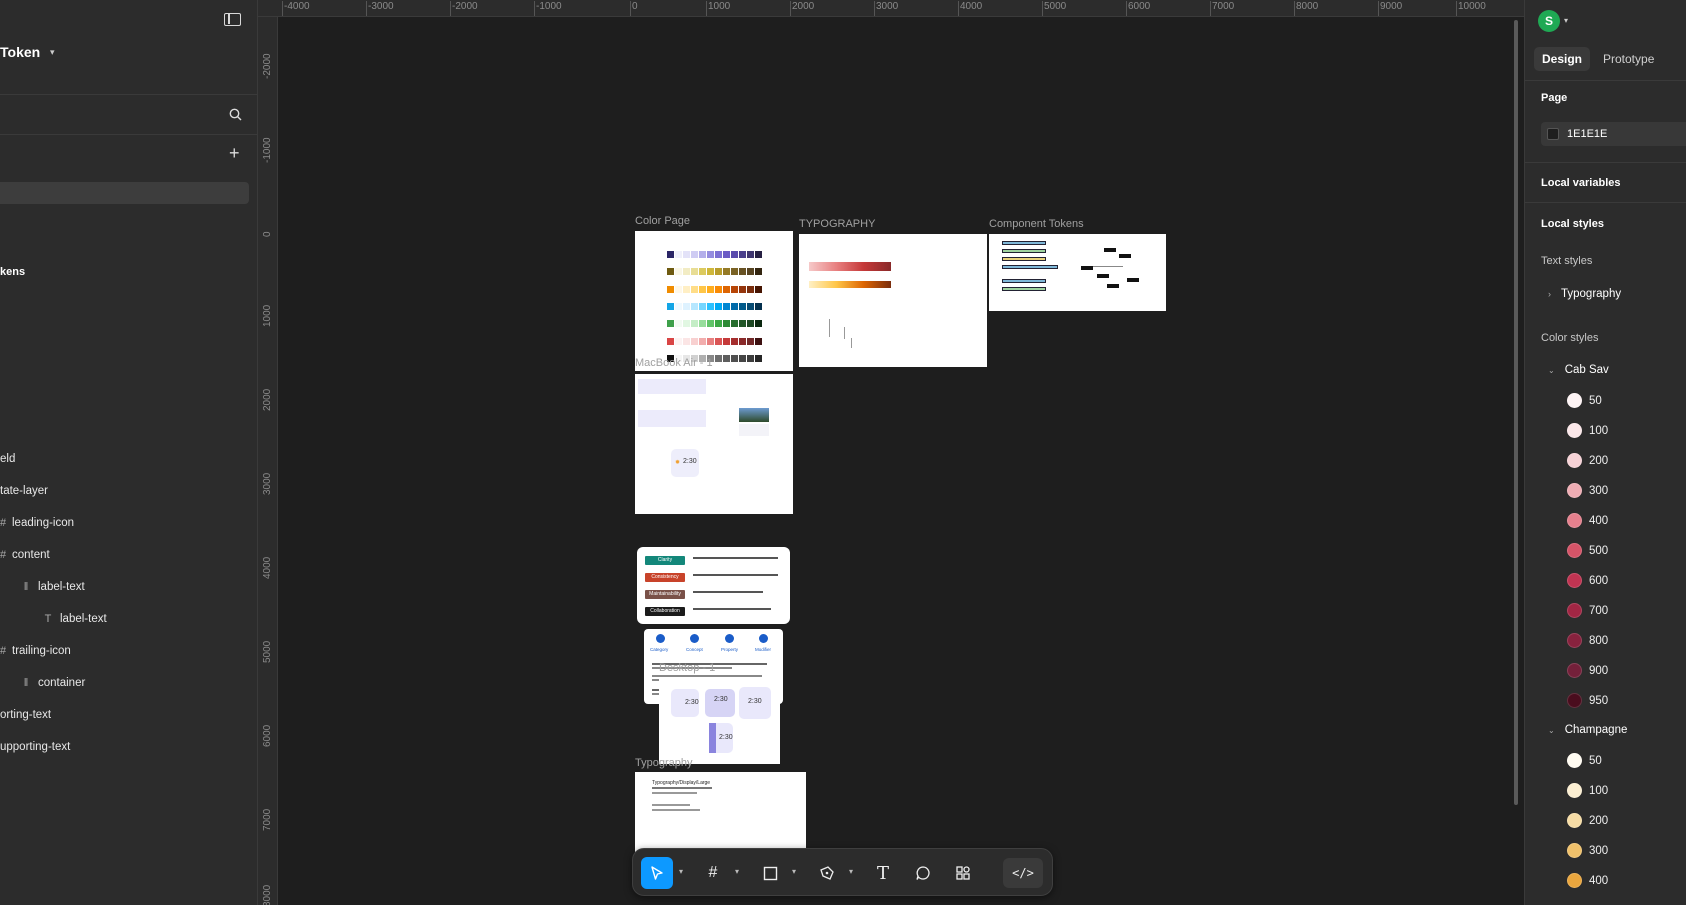 Image resolution: width=1686 pixels, height=905 pixels. Describe the element at coordinates (923, 873) in the screenshot. I see `comment-tool-button` at that location.